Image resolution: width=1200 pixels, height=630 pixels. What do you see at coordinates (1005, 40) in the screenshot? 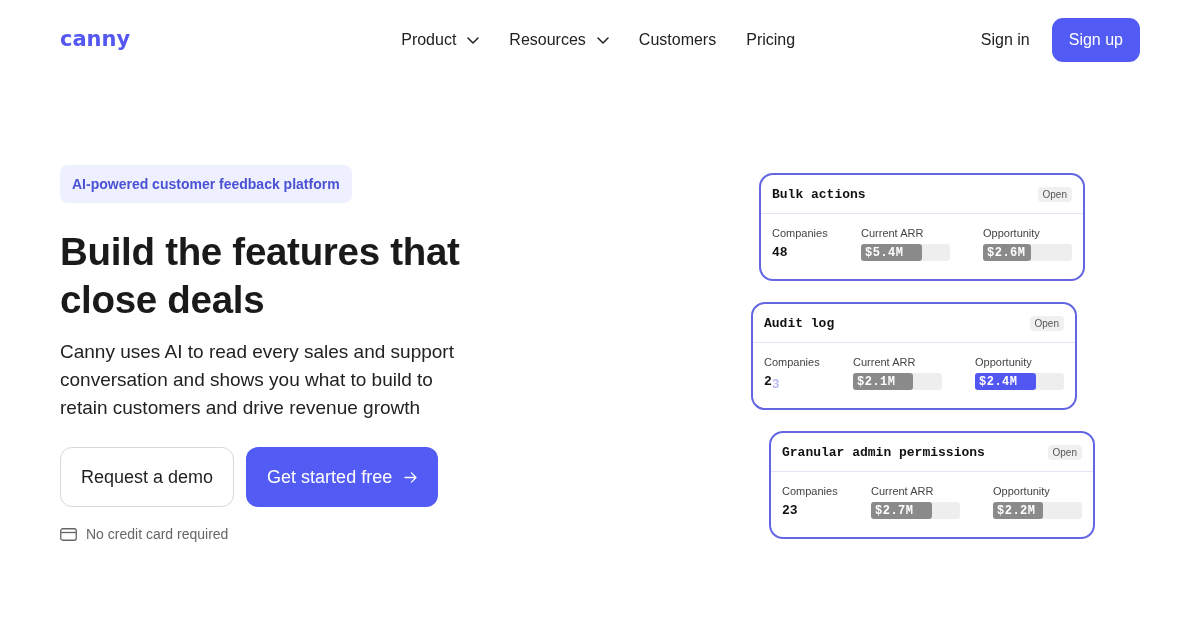
I see `sign-in-link: Sign in` at bounding box center [1005, 40].